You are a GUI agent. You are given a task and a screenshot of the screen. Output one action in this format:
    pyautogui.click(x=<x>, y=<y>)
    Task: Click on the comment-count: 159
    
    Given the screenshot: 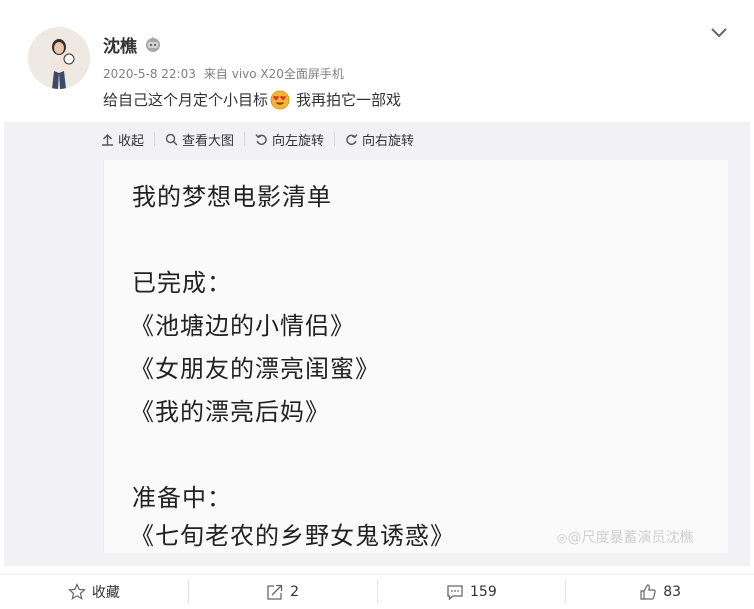 What is the action you would take?
    pyautogui.click(x=483, y=592)
    